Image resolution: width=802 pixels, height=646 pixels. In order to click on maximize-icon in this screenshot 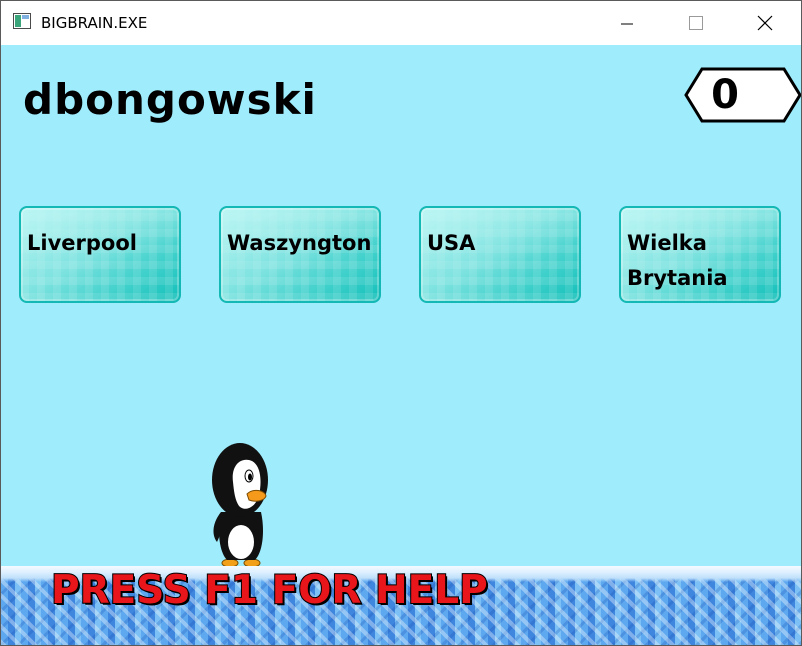, I will do `click(696, 23)`.